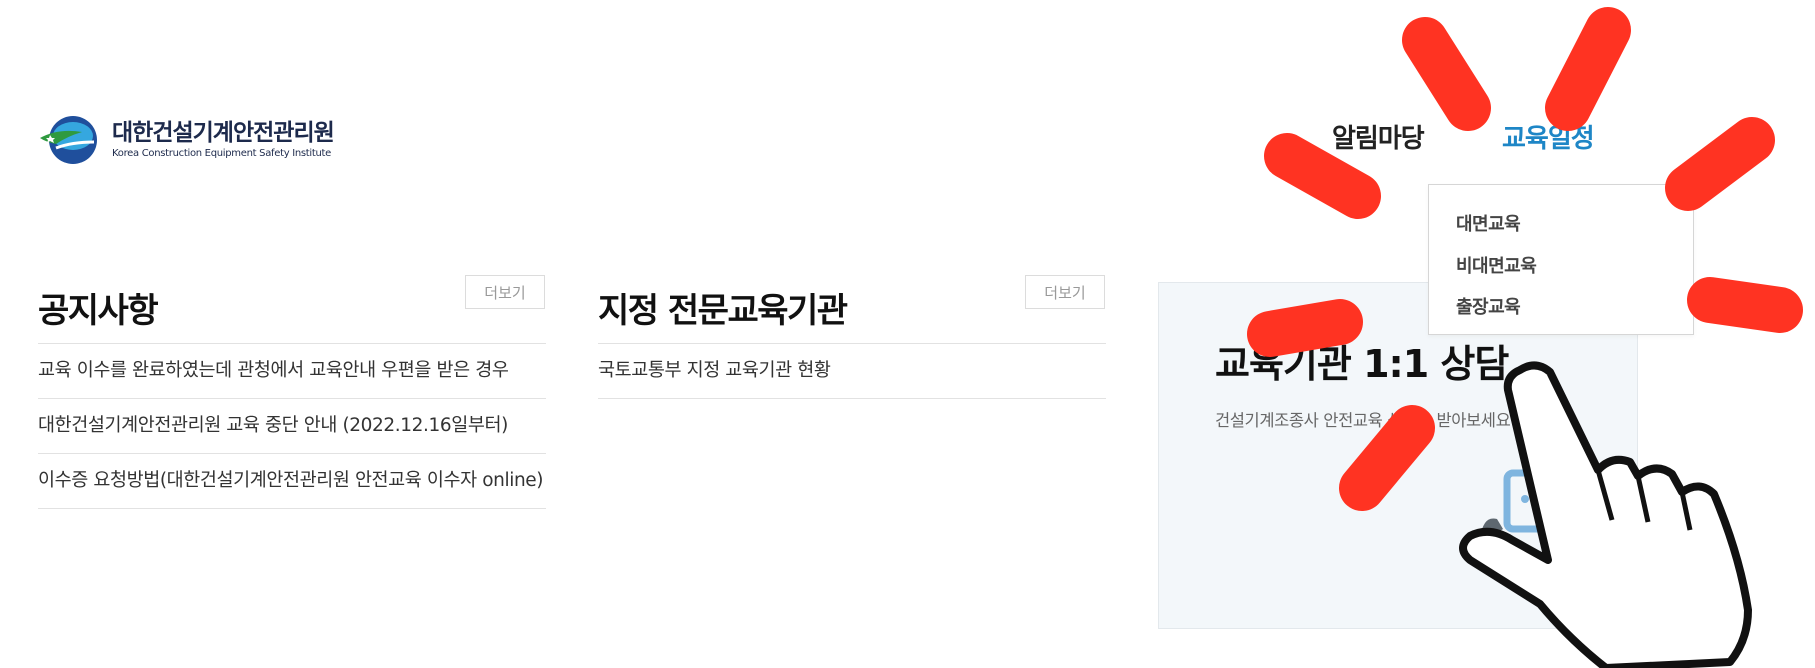 The image size is (1815, 668). I want to click on nav-notice-board: 알림마당, so click(1378, 136).